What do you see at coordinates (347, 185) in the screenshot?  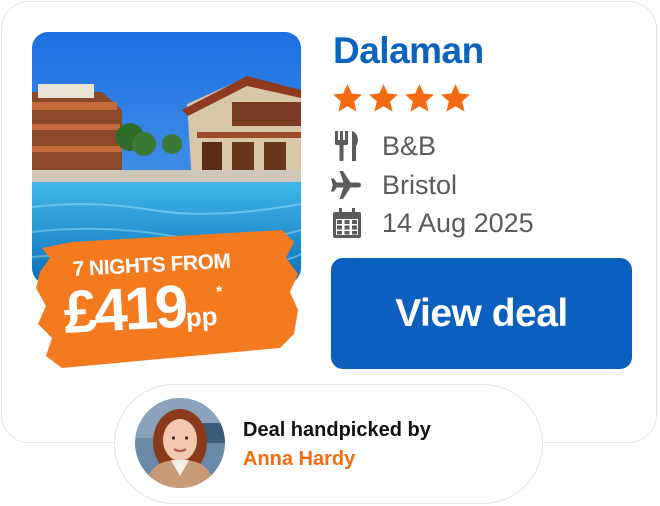 I see `plane-icon` at bounding box center [347, 185].